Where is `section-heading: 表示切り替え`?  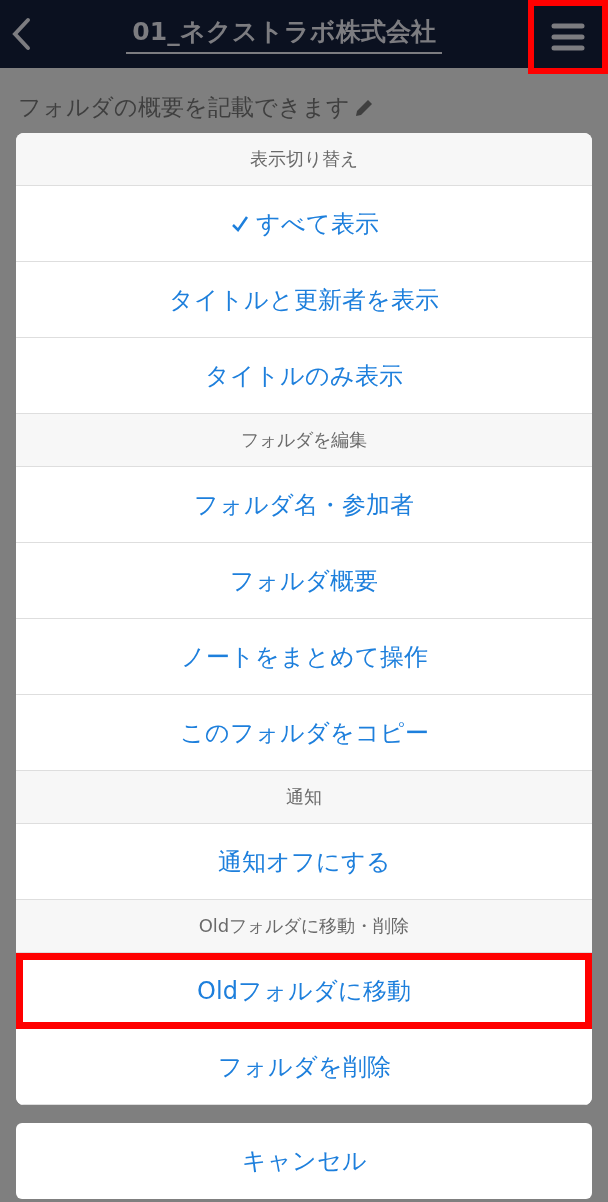
section-heading: 表示切り替え is located at coordinates (304, 159).